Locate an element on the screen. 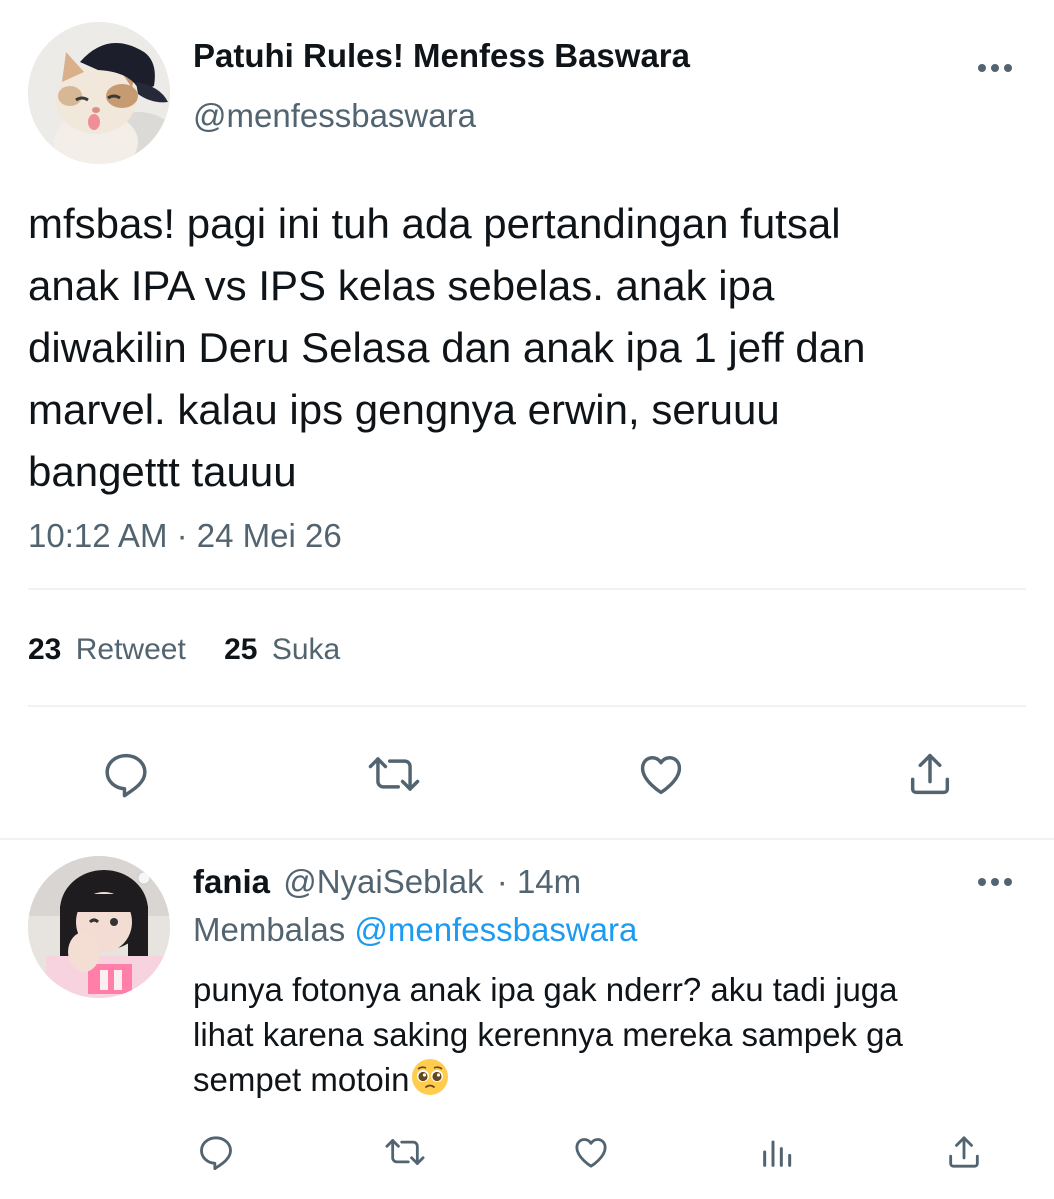  reply-more-options-icon is located at coordinates (996, 882).